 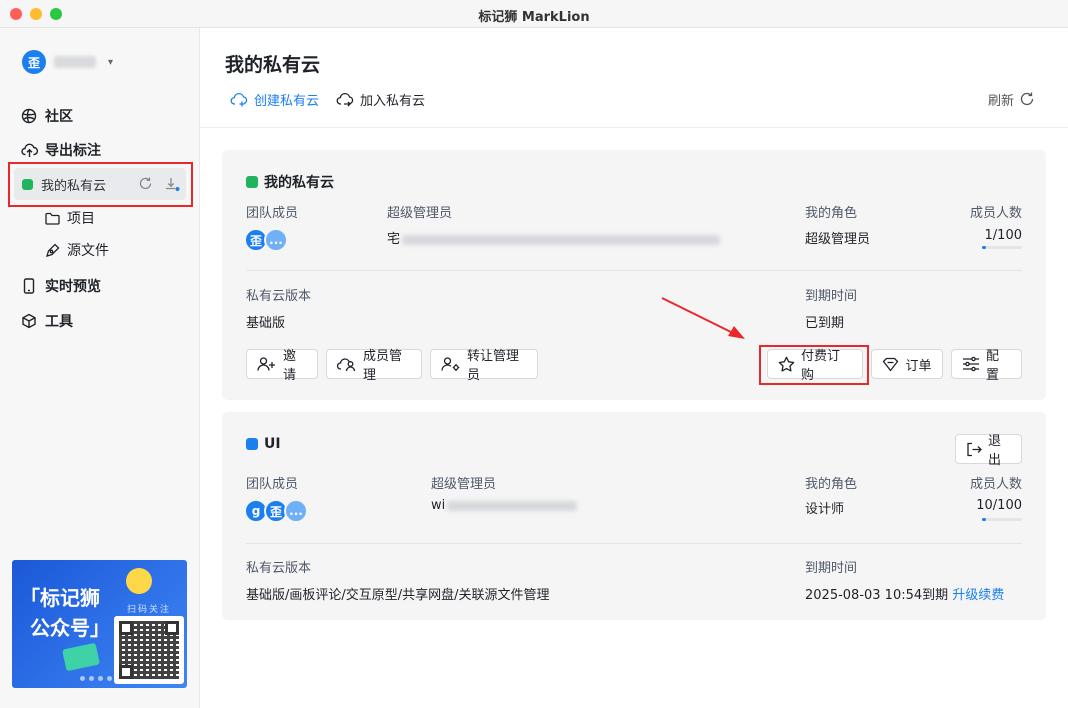 What do you see at coordinates (282, 366) in the screenshot?
I see `invite-button: 邀请` at bounding box center [282, 366].